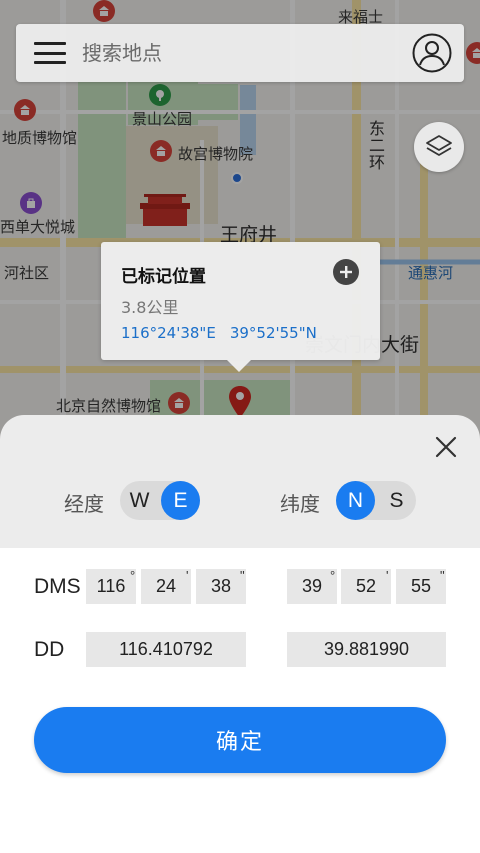 This screenshot has width=480, height=853. What do you see at coordinates (219, 333) in the screenshot?
I see `marked-location-coords: 116°24'38"E 39°52'55"N` at bounding box center [219, 333].